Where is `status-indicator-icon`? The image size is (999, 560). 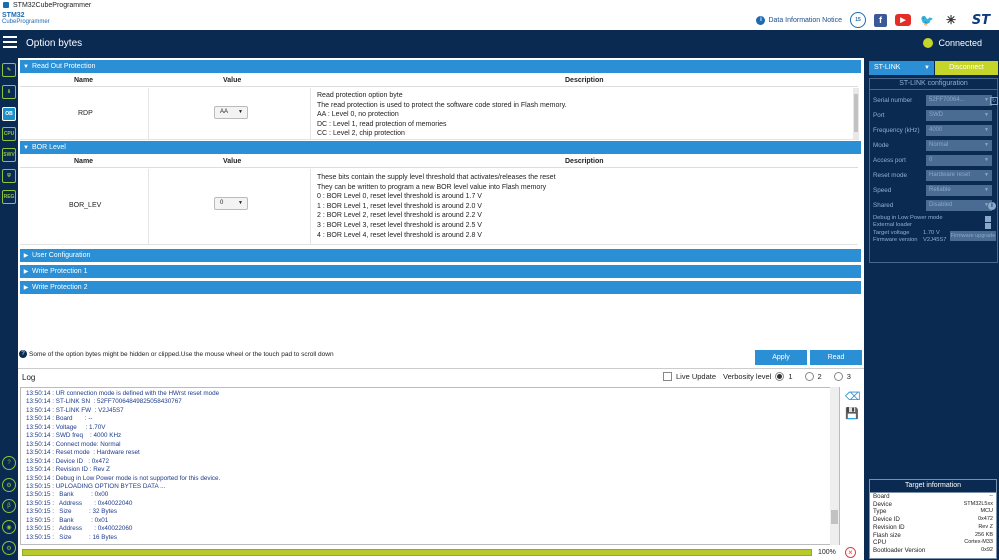 status-indicator-icon is located at coordinates (928, 43).